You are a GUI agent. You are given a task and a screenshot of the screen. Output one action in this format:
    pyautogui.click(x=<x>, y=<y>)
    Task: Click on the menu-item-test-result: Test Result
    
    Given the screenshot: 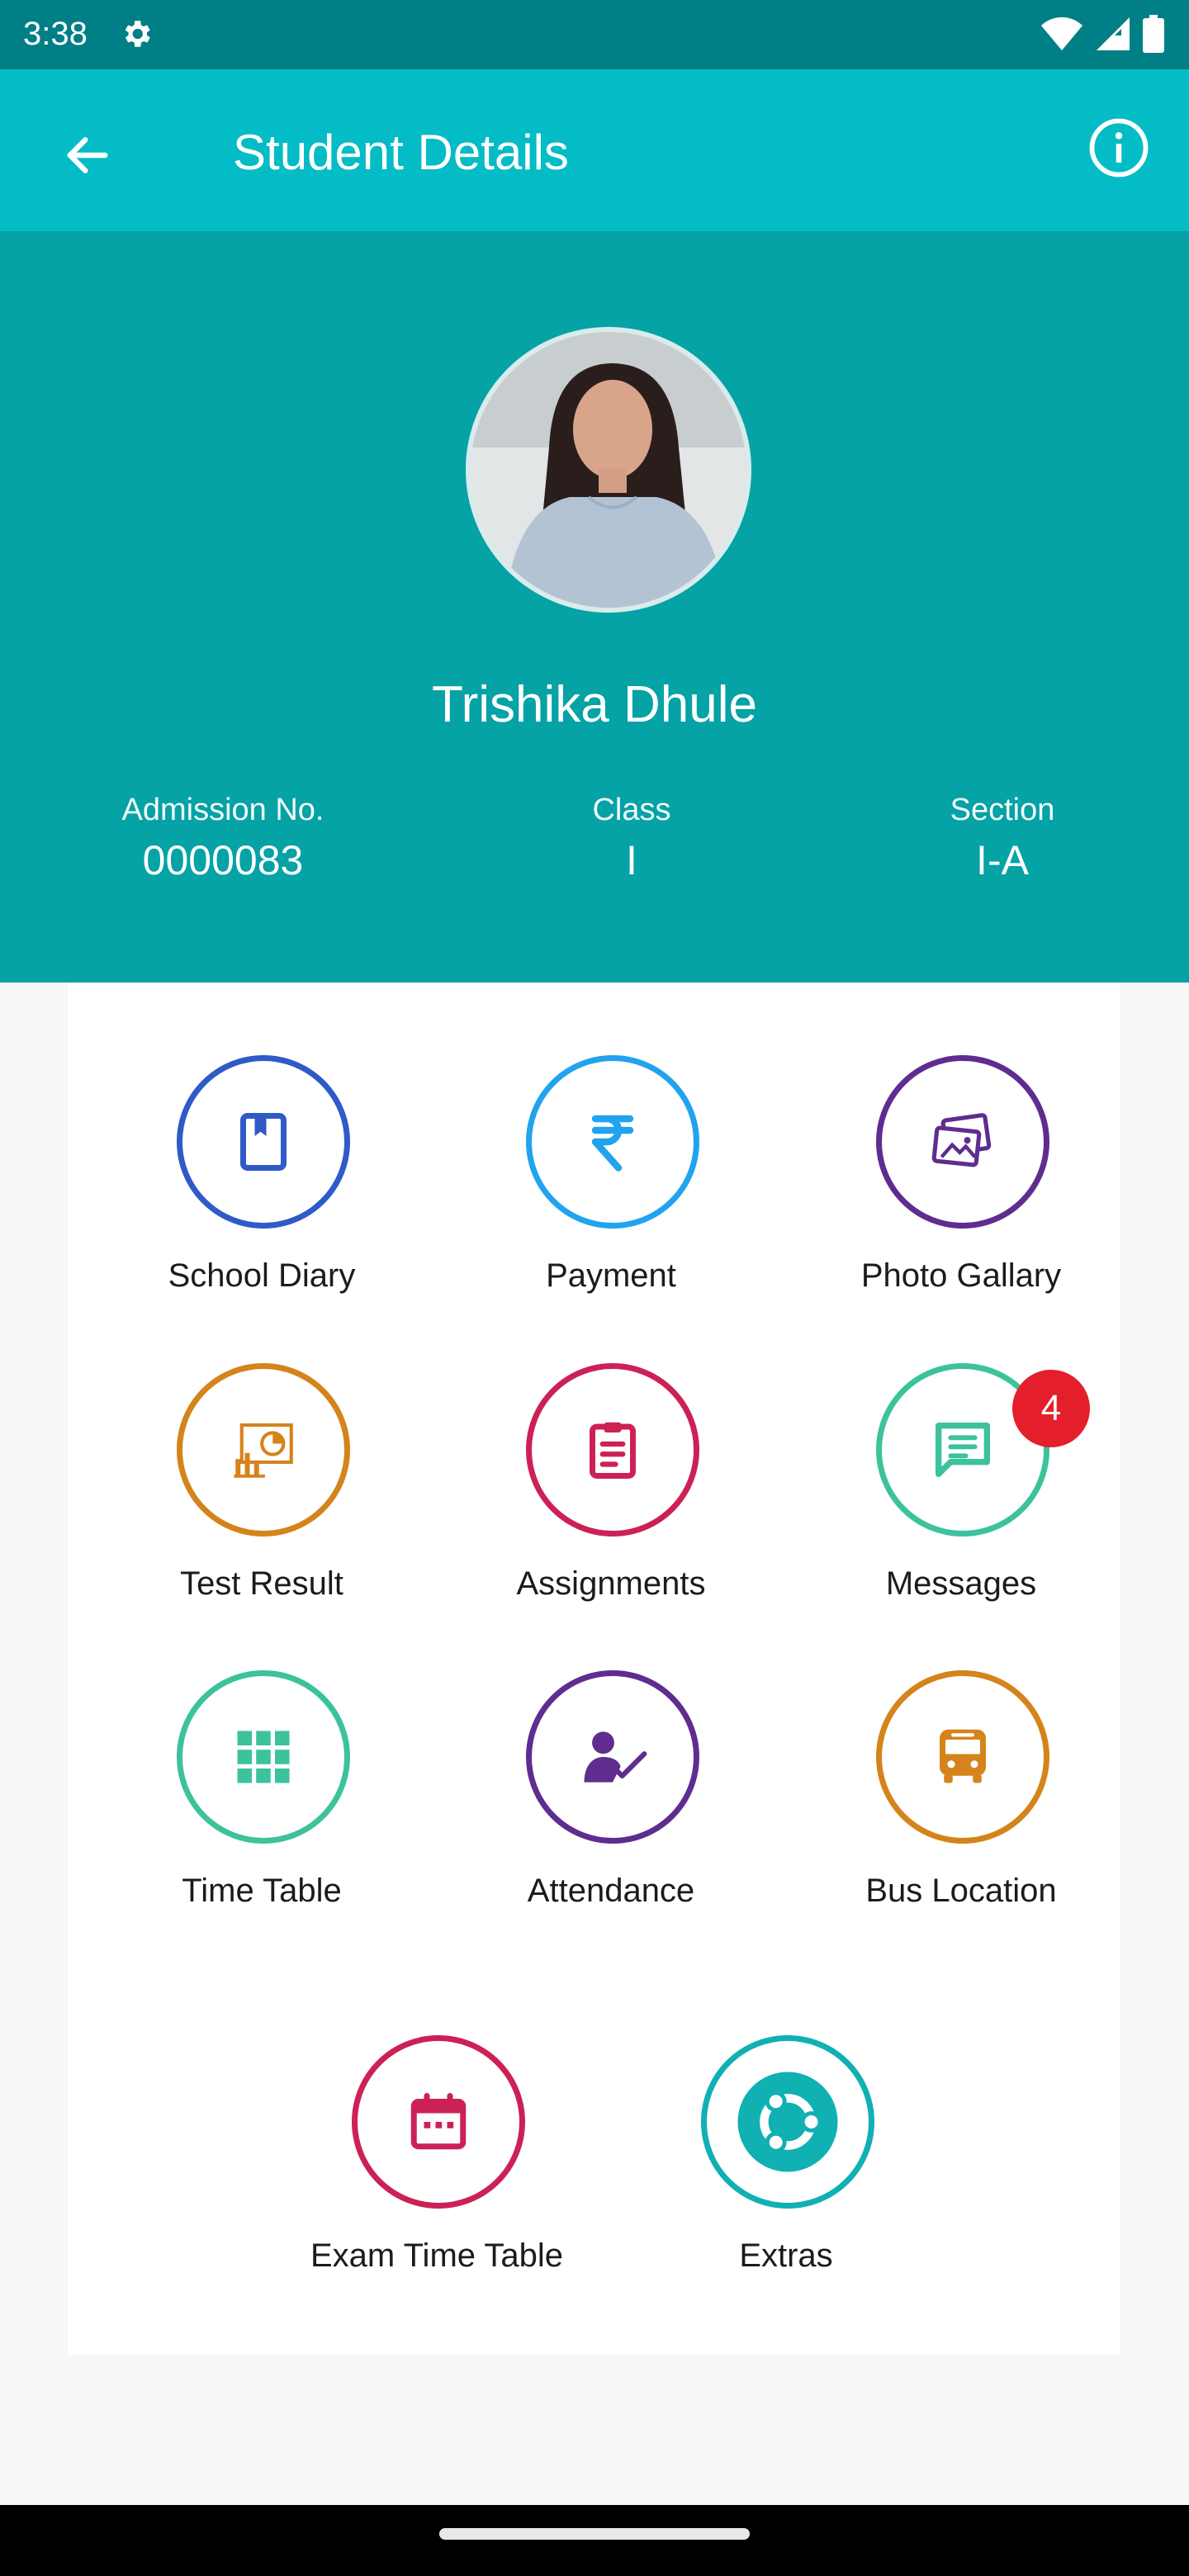 What is the action you would take?
    pyautogui.click(x=262, y=1446)
    